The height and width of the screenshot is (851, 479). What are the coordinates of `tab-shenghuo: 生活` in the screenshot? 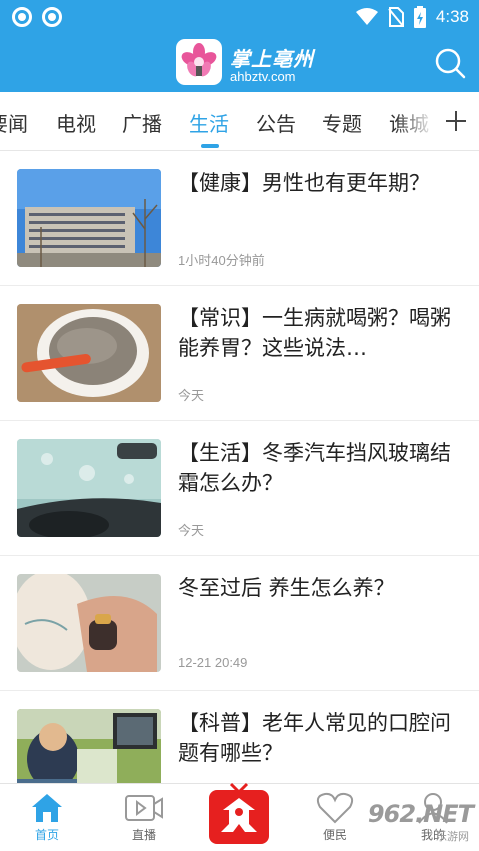 It's located at (209, 122).